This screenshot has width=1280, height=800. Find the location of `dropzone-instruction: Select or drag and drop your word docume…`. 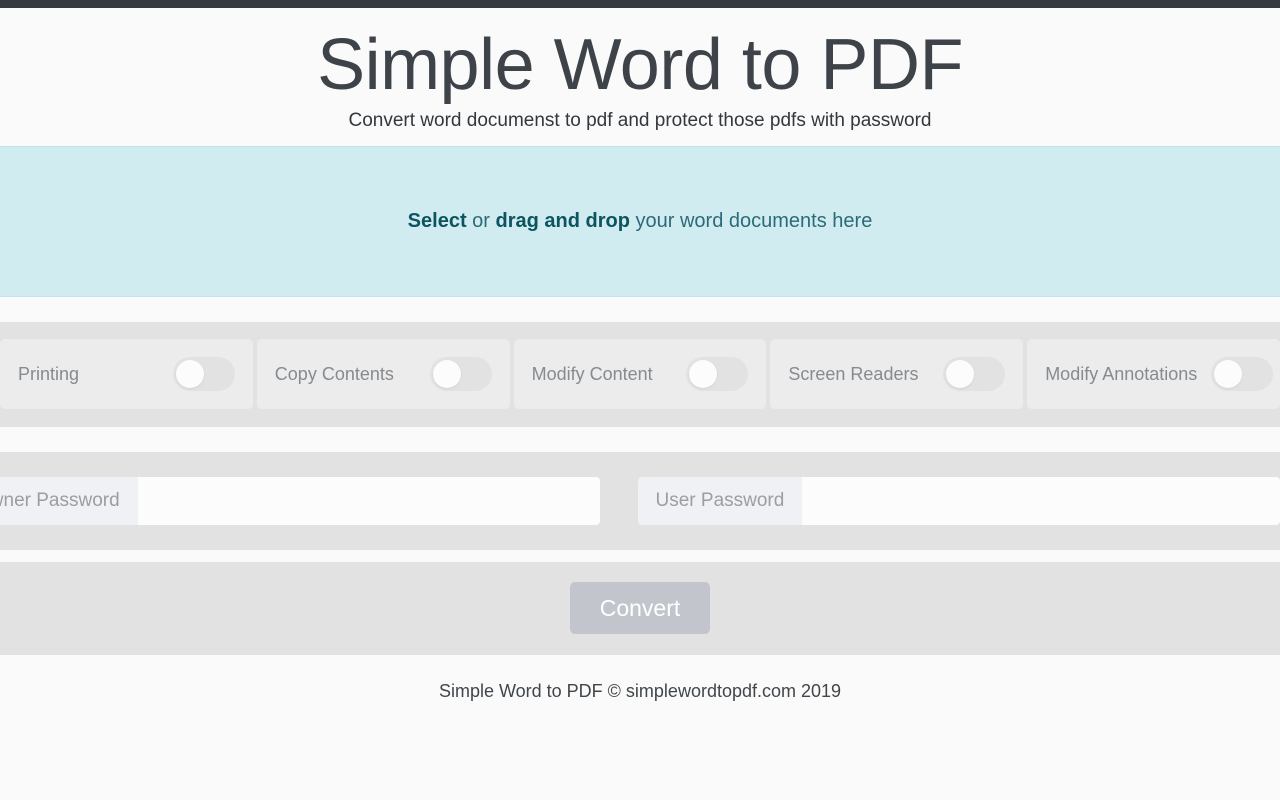

dropzone-instruction: Select or drag and drop your word docume… is located at coordinates (640, 221).